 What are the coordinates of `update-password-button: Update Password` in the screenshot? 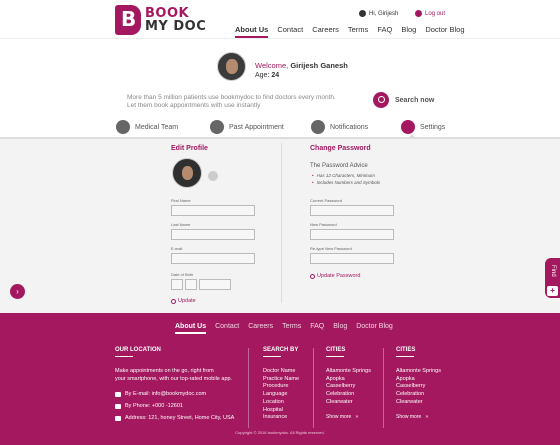 It's located at (335, 276).